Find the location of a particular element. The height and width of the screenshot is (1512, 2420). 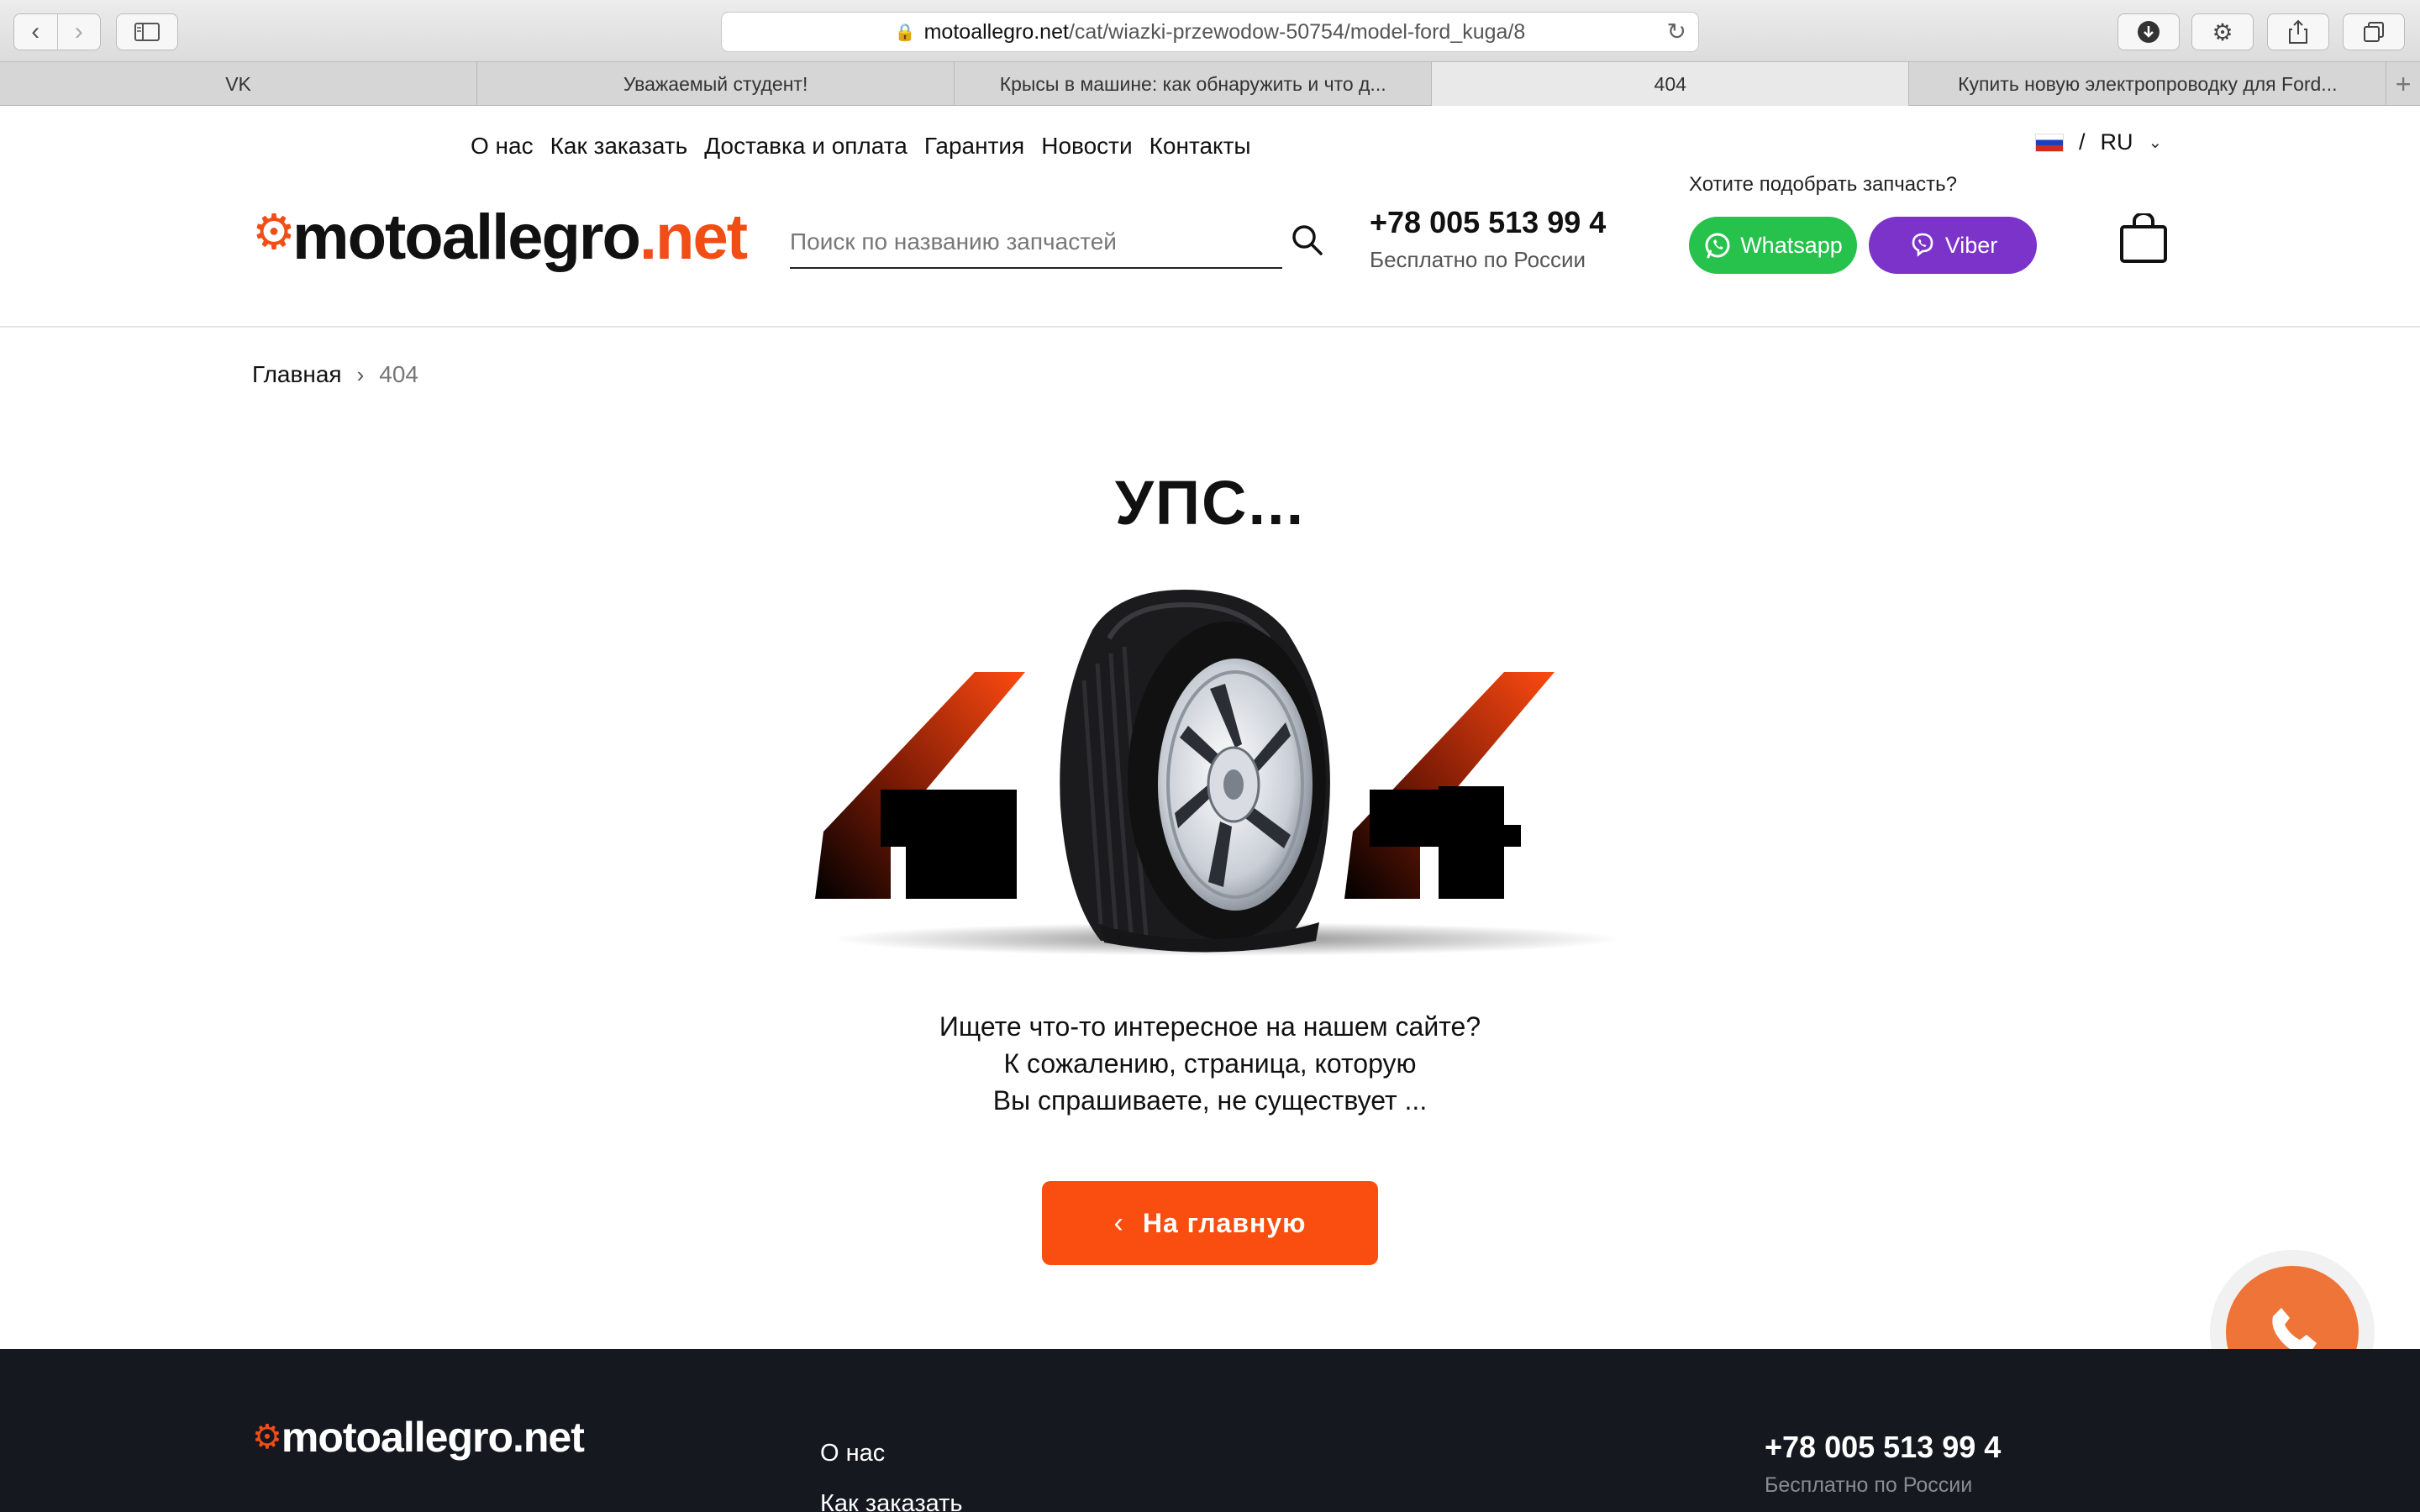

chevron-right-icon: › is located at coordinates (360, 374).